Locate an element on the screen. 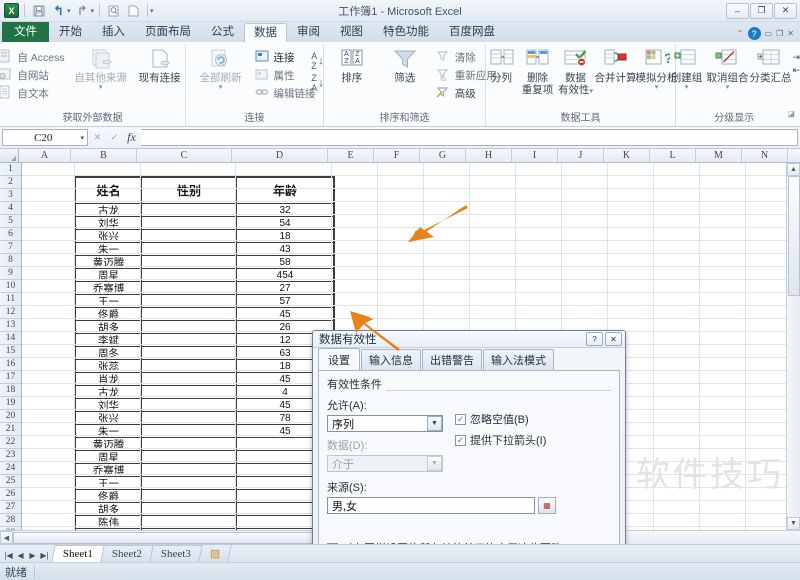  select-all-corner is located at coordinates (9, 155).